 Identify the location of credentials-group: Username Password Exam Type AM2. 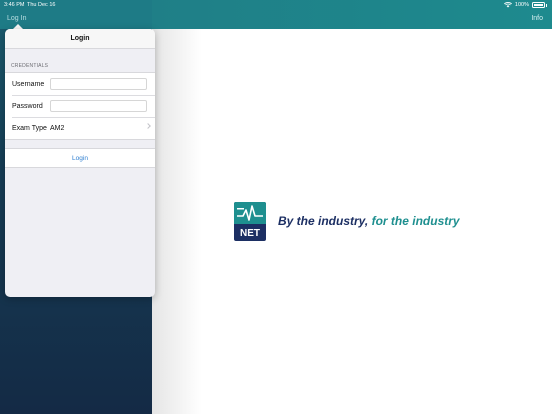
(80, 106).